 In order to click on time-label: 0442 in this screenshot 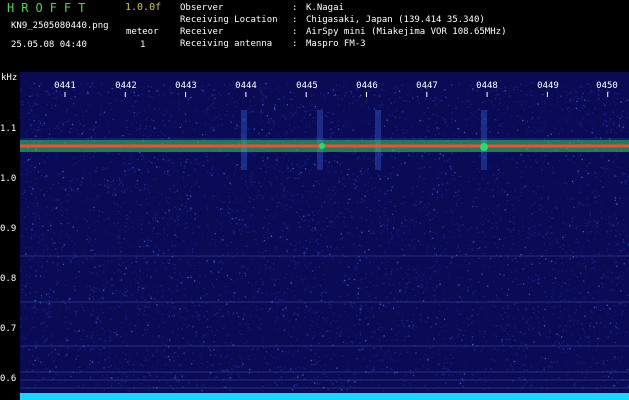, I will do `click(126, 86)`.